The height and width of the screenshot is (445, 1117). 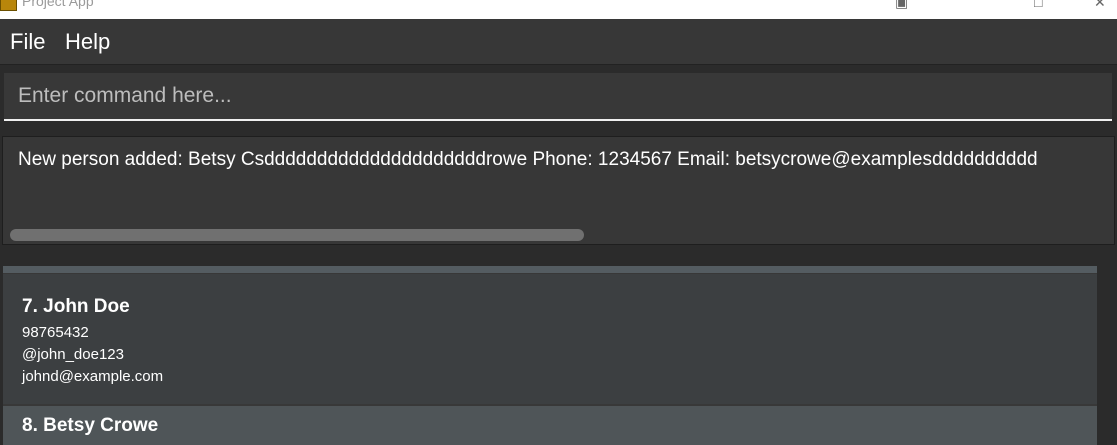 What do you see at coordinates (30, 425) in the screenshot?
I see `person-index: 8.` at bounding box center [30, 425].